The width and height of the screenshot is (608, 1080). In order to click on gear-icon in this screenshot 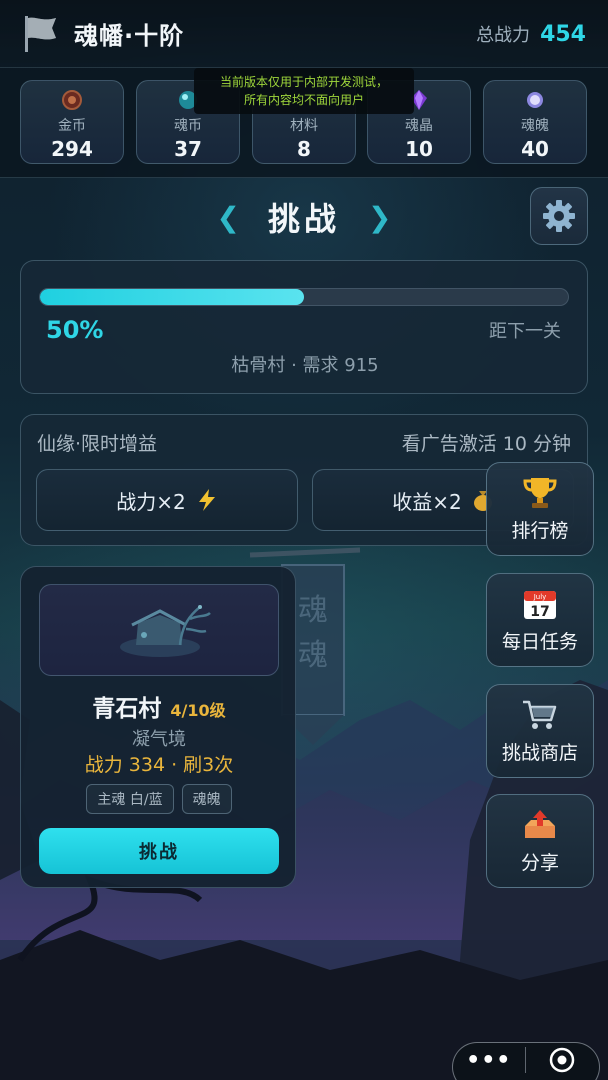, I will do `click(559, 216)`.